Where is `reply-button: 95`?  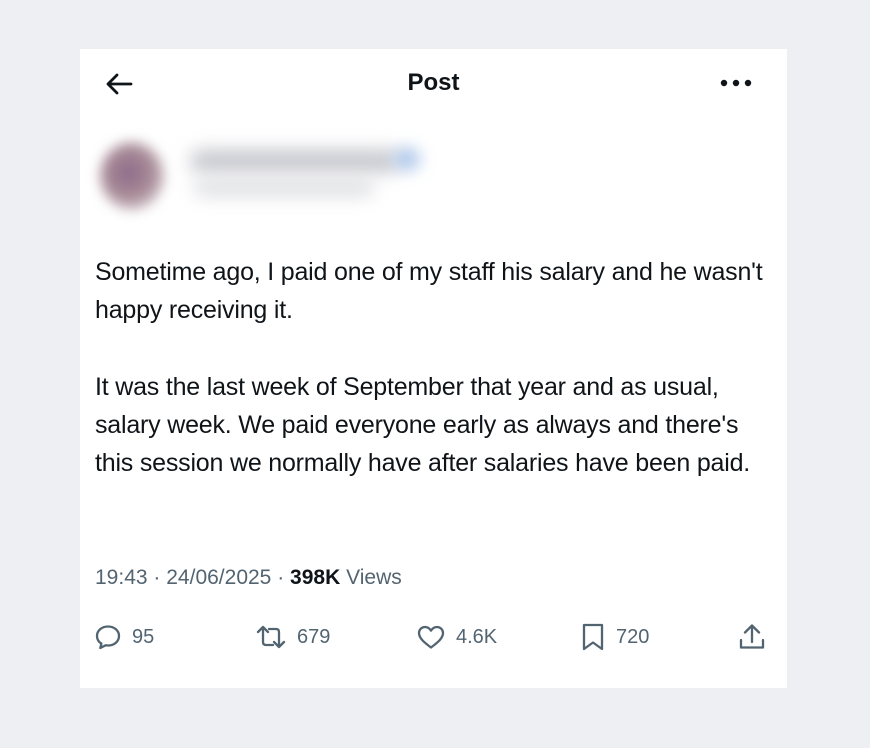 reply-button: 95 is located at coordinates (124, 637).